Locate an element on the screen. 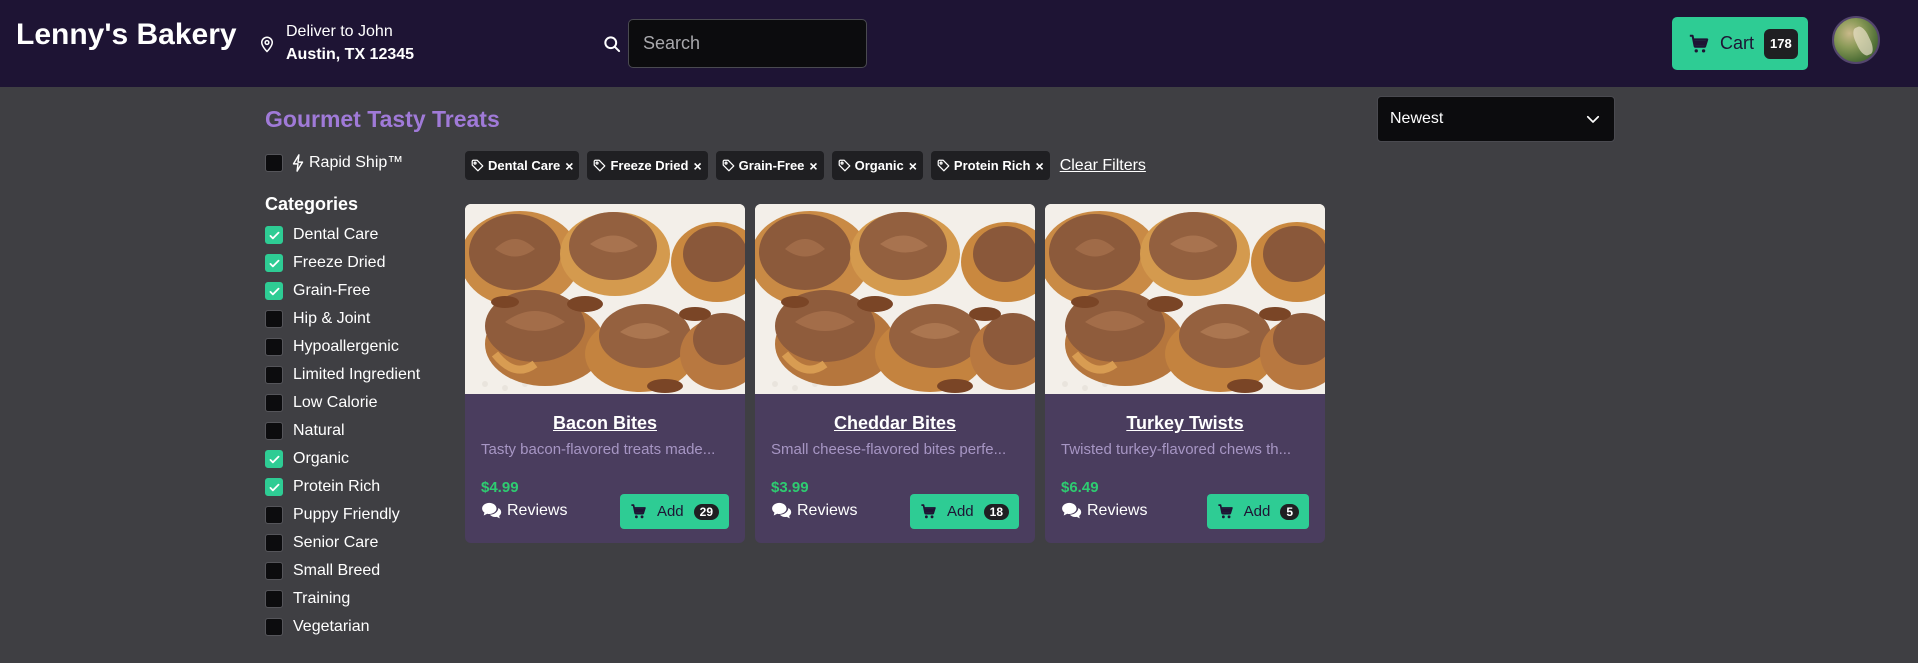 The height and width of the screenshot is (663, 1918). category-label: Hypoallergenic is located at coordinates (346, 346).